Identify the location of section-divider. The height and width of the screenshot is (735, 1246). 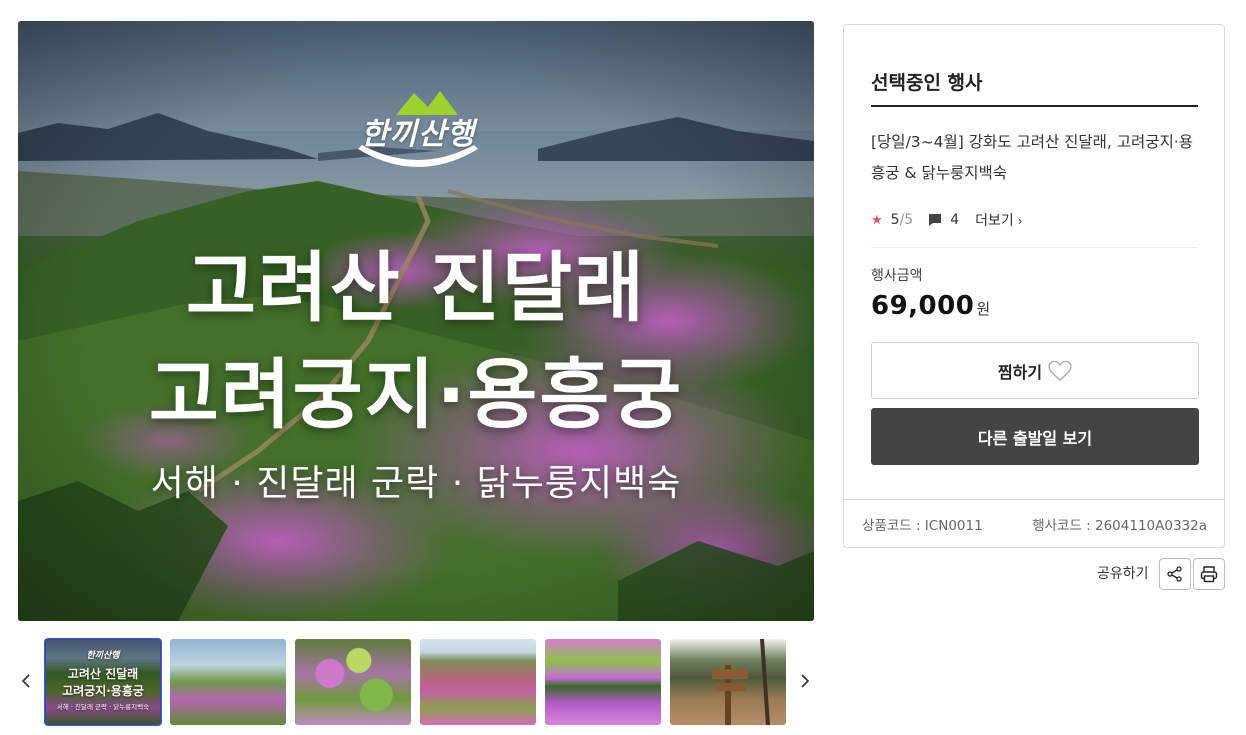
(1034, 247).